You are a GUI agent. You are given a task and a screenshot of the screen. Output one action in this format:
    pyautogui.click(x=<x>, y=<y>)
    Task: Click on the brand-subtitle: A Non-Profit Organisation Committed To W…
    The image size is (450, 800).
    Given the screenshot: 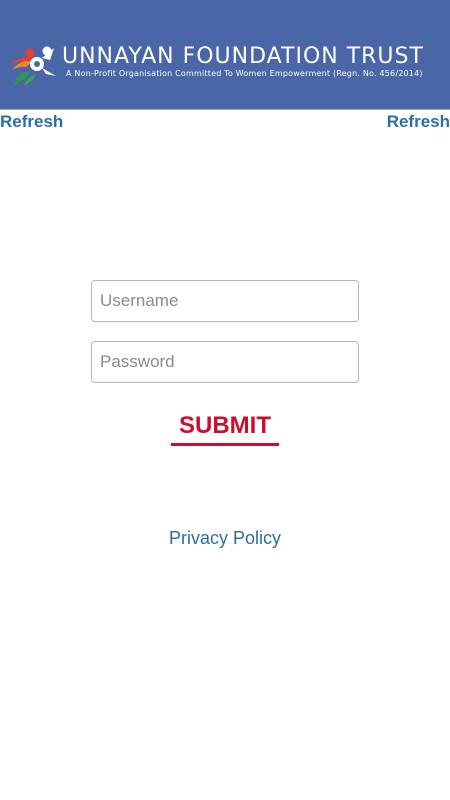 What is the action you would take?
    pyautogui.click(x=244, y=73)
    